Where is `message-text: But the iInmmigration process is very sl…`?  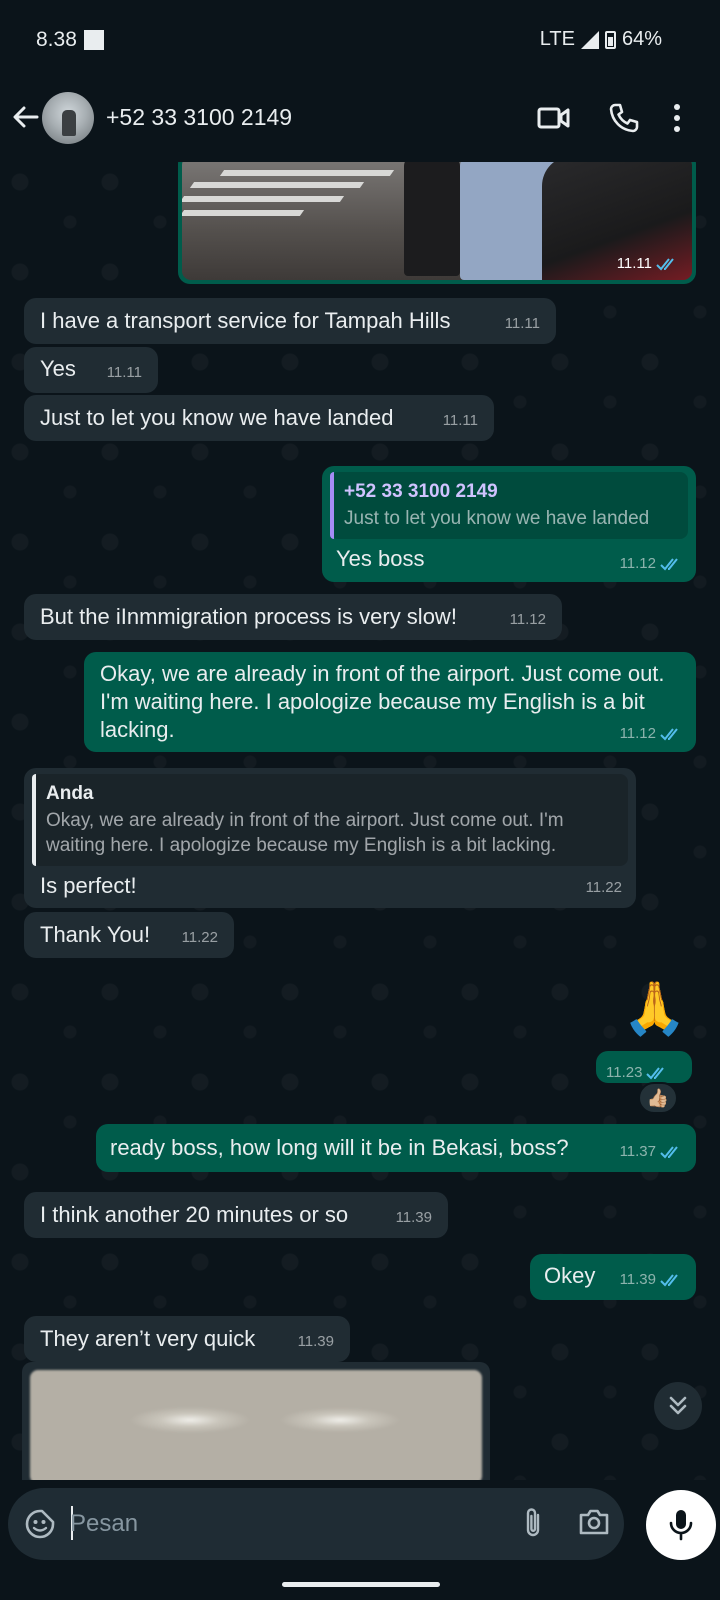
message-text: But the iInmmigration process is very sl… is located at coordinates (248, 616).